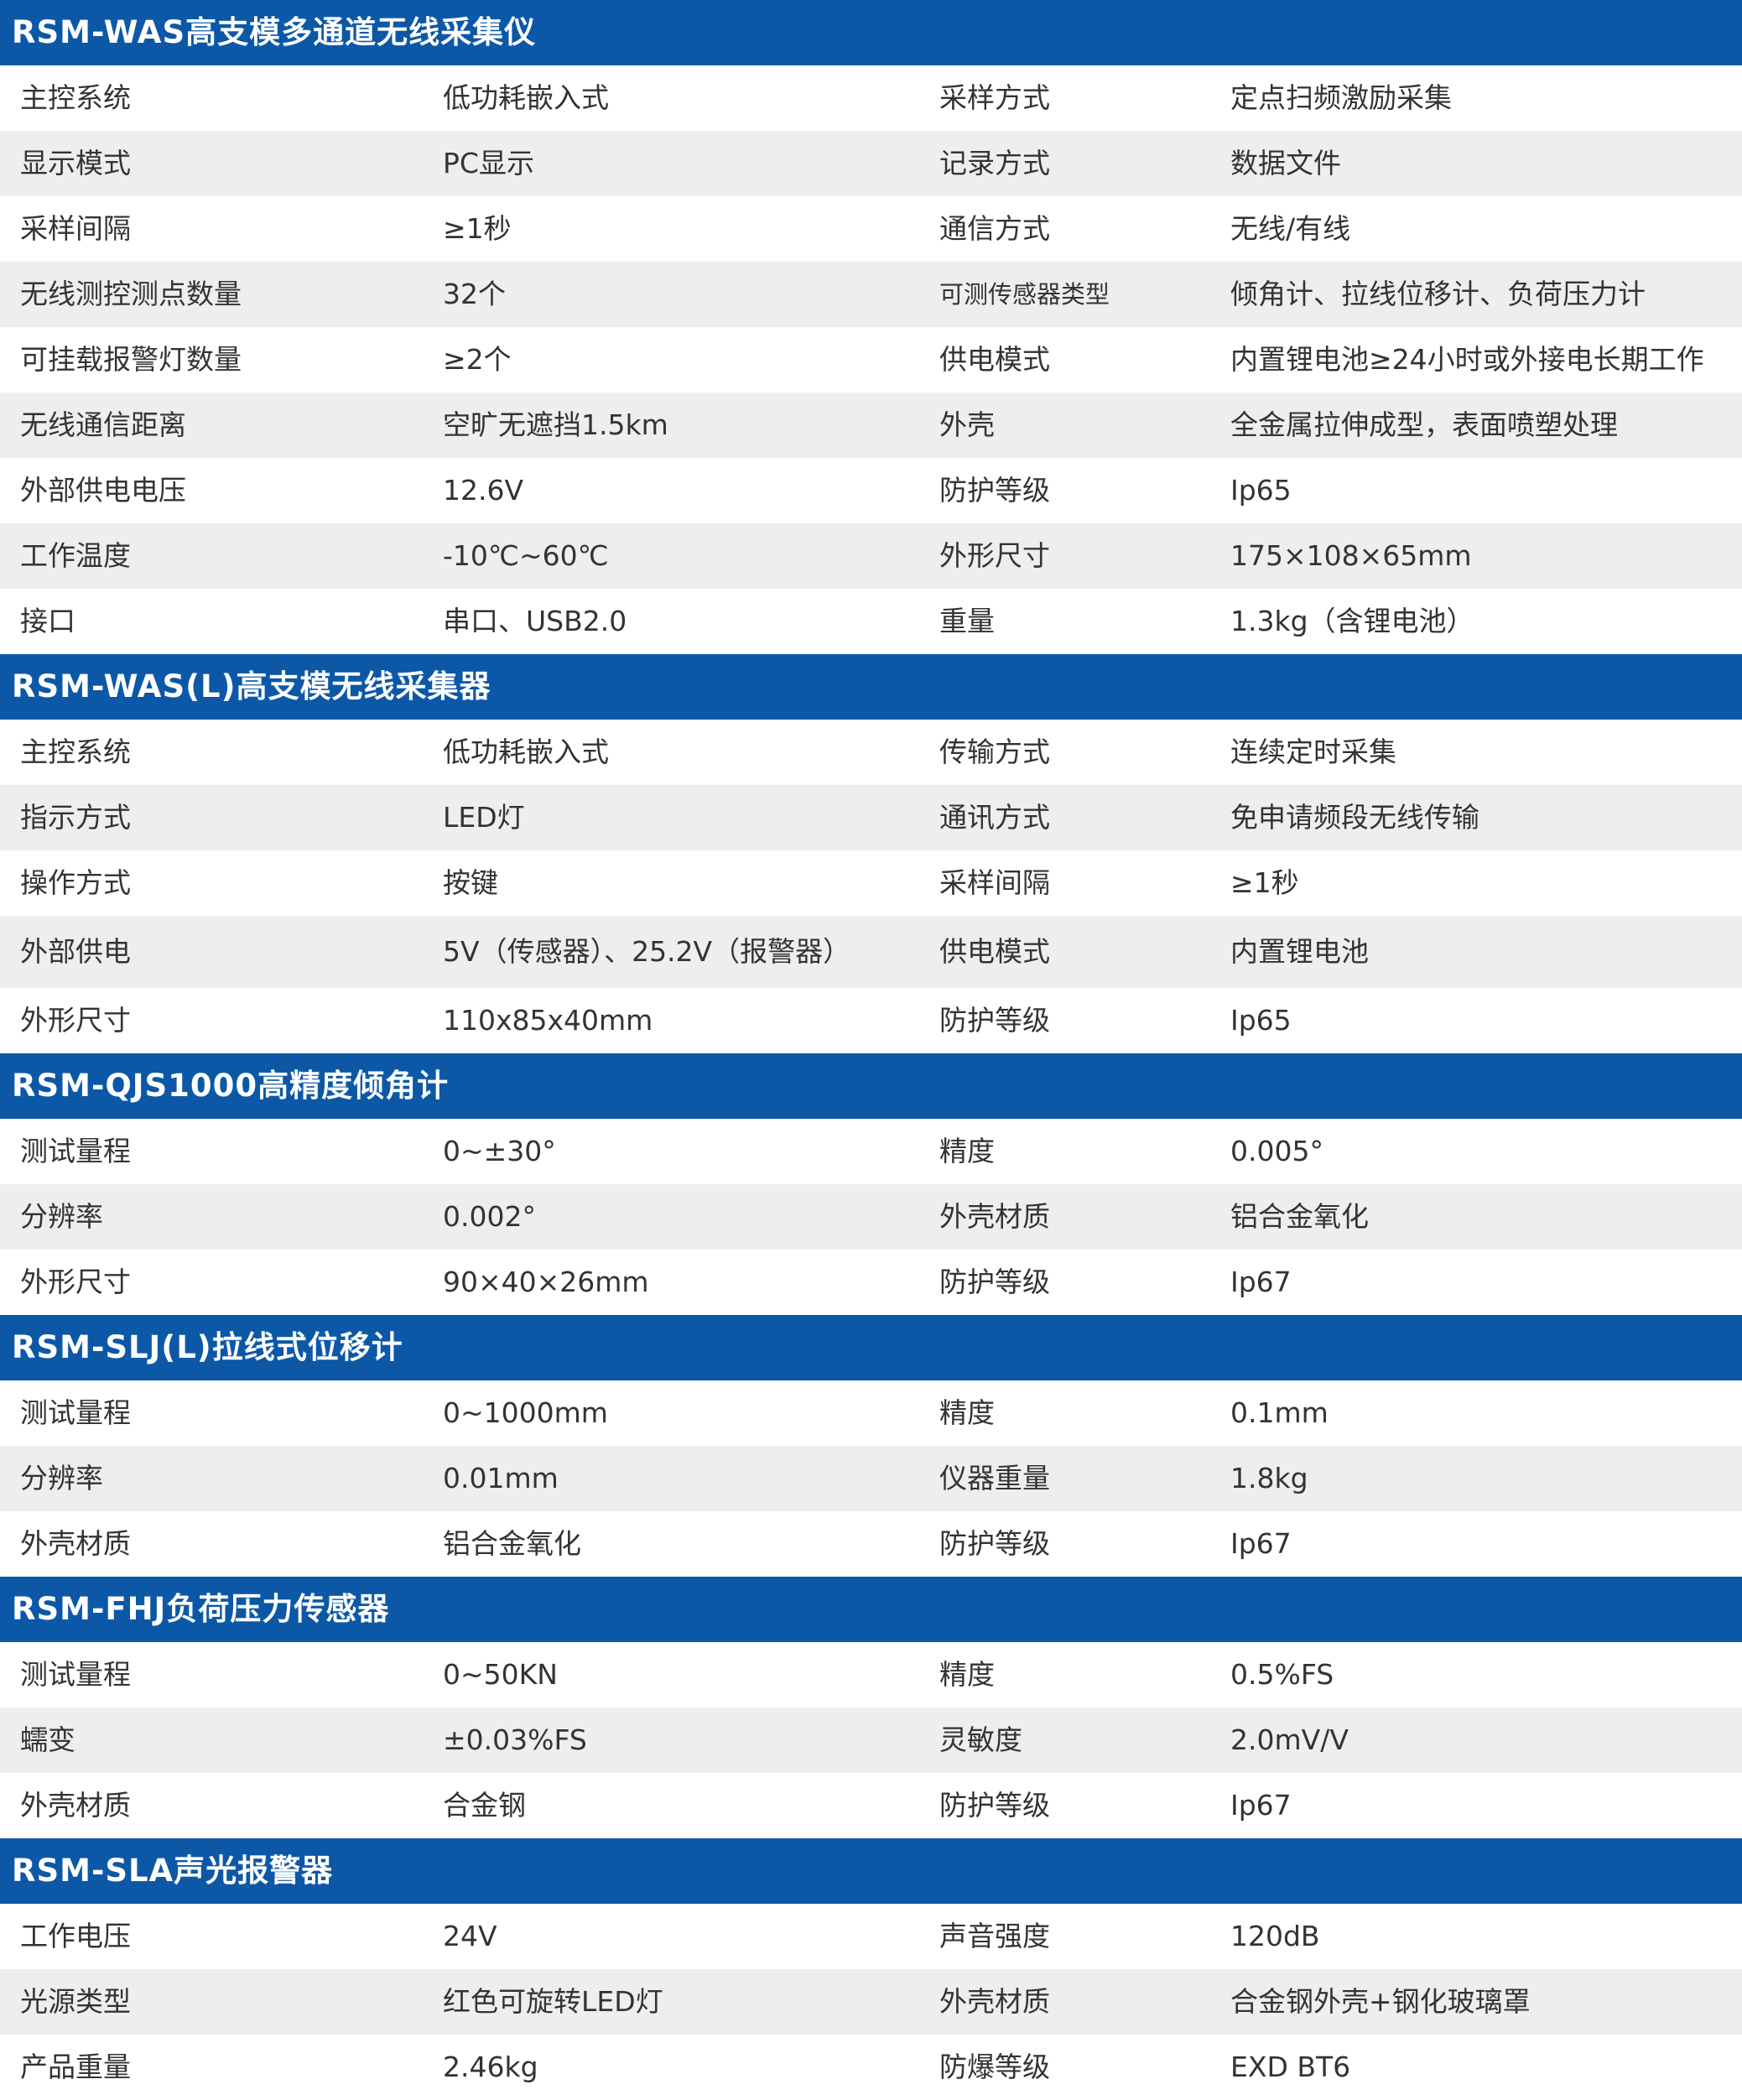 Image resolution: width=1742 pixels, height=2100 pixels. I want to click on spec-value: 免申请频段无线传输, so click(1354, 817).